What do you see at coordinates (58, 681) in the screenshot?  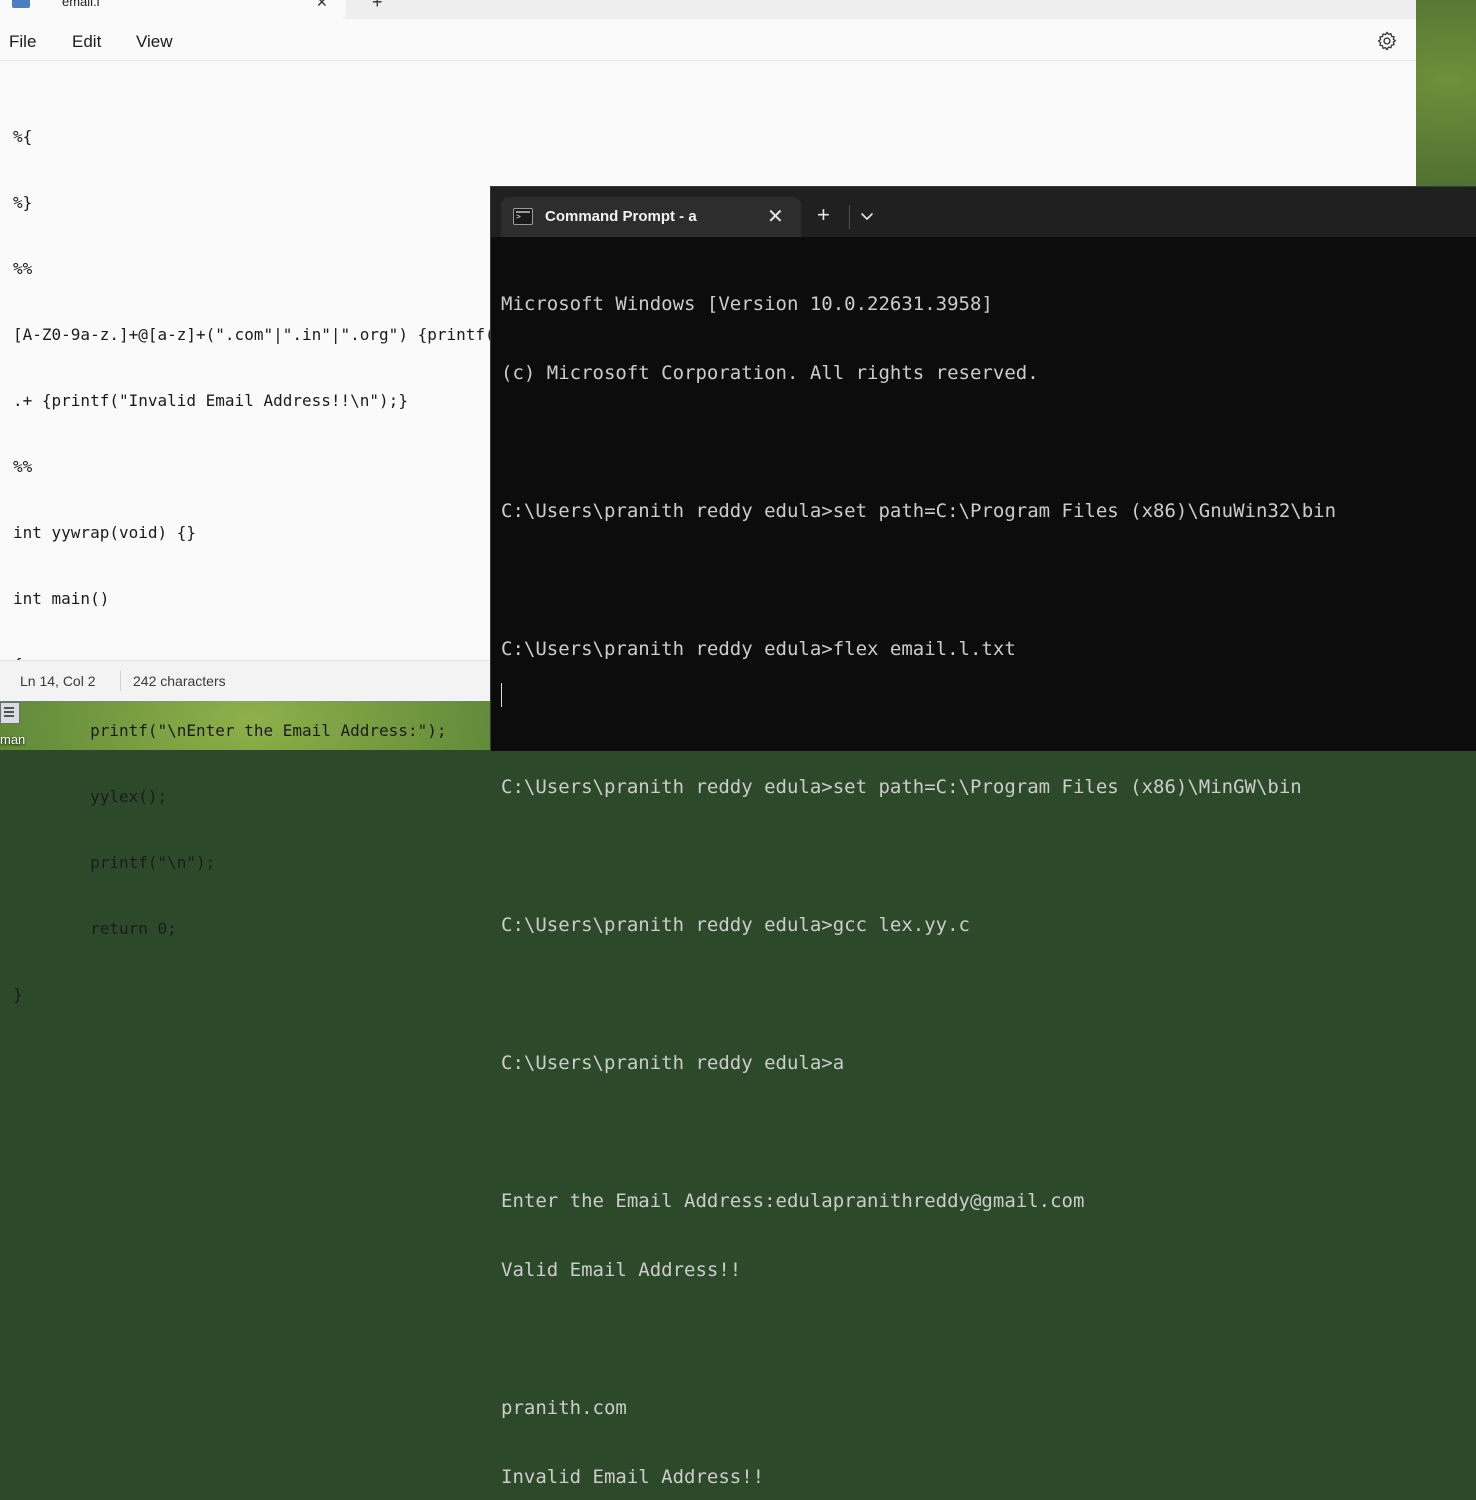 I see `cursor-position: Ln 14, Col 2` at bounding box center [58, 681].